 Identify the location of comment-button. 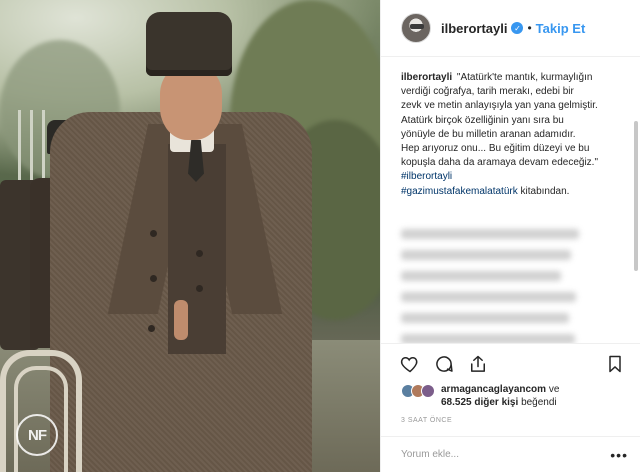
(444, 364).